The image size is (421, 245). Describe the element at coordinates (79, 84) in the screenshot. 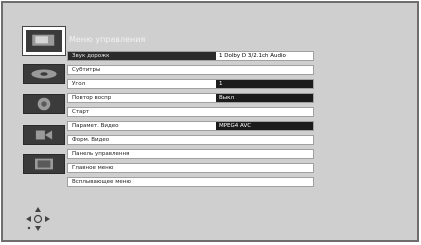

I see `row-label: Угол` at that location.